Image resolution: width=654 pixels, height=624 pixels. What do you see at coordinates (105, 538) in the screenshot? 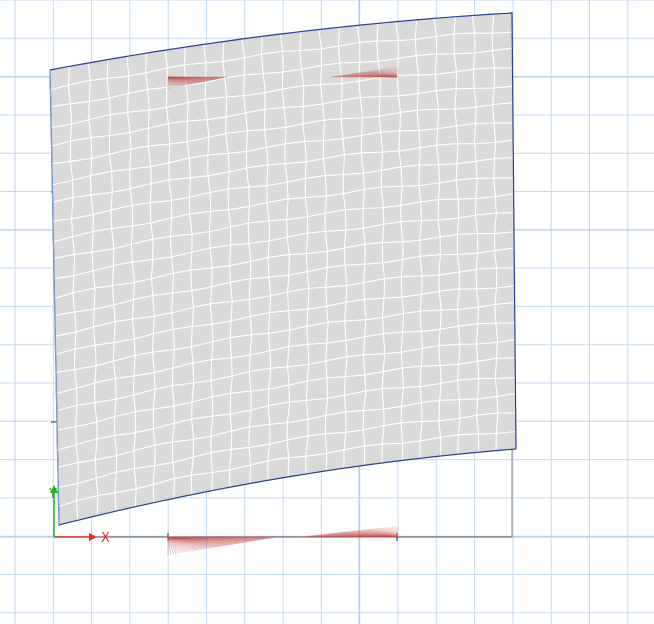
I see `x-axis-label: X` at bounding box center [105, 538].